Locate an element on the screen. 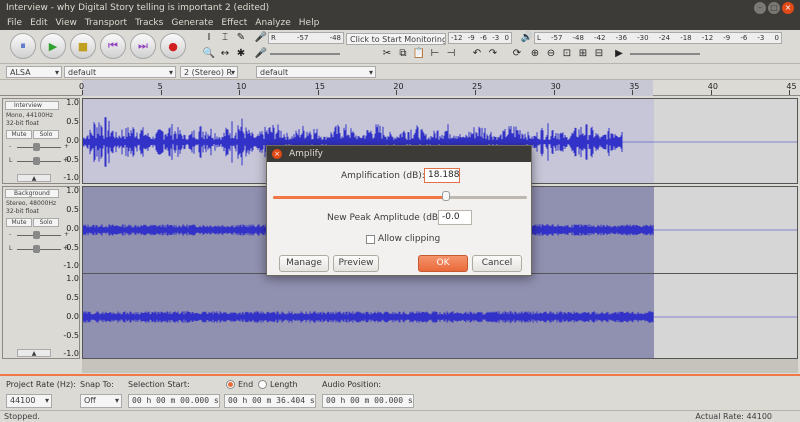  redo-icon: ↷ is located at coordinates (493, 54).